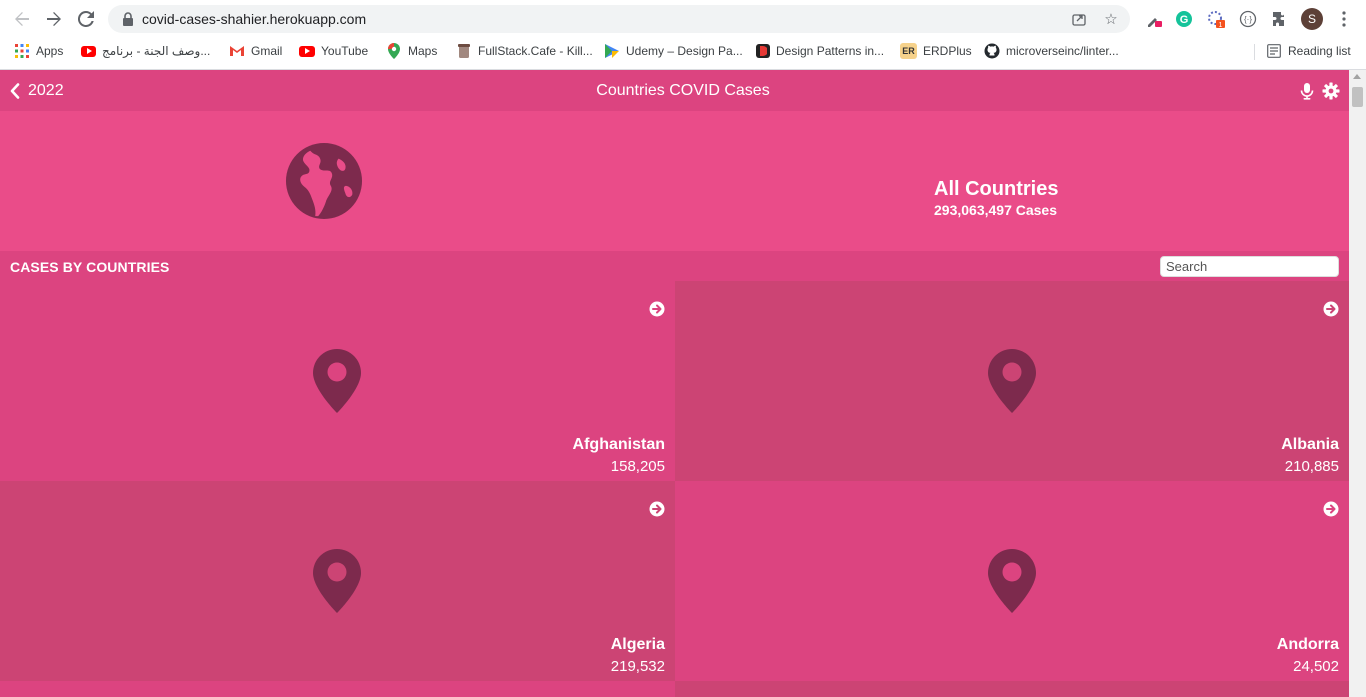 The width and height of the screenshot is (1366, 697). What do you see at coordinates (637, 644) in the screenshot?
I see `country-name: Algeria` at bounding box center [637, 644].